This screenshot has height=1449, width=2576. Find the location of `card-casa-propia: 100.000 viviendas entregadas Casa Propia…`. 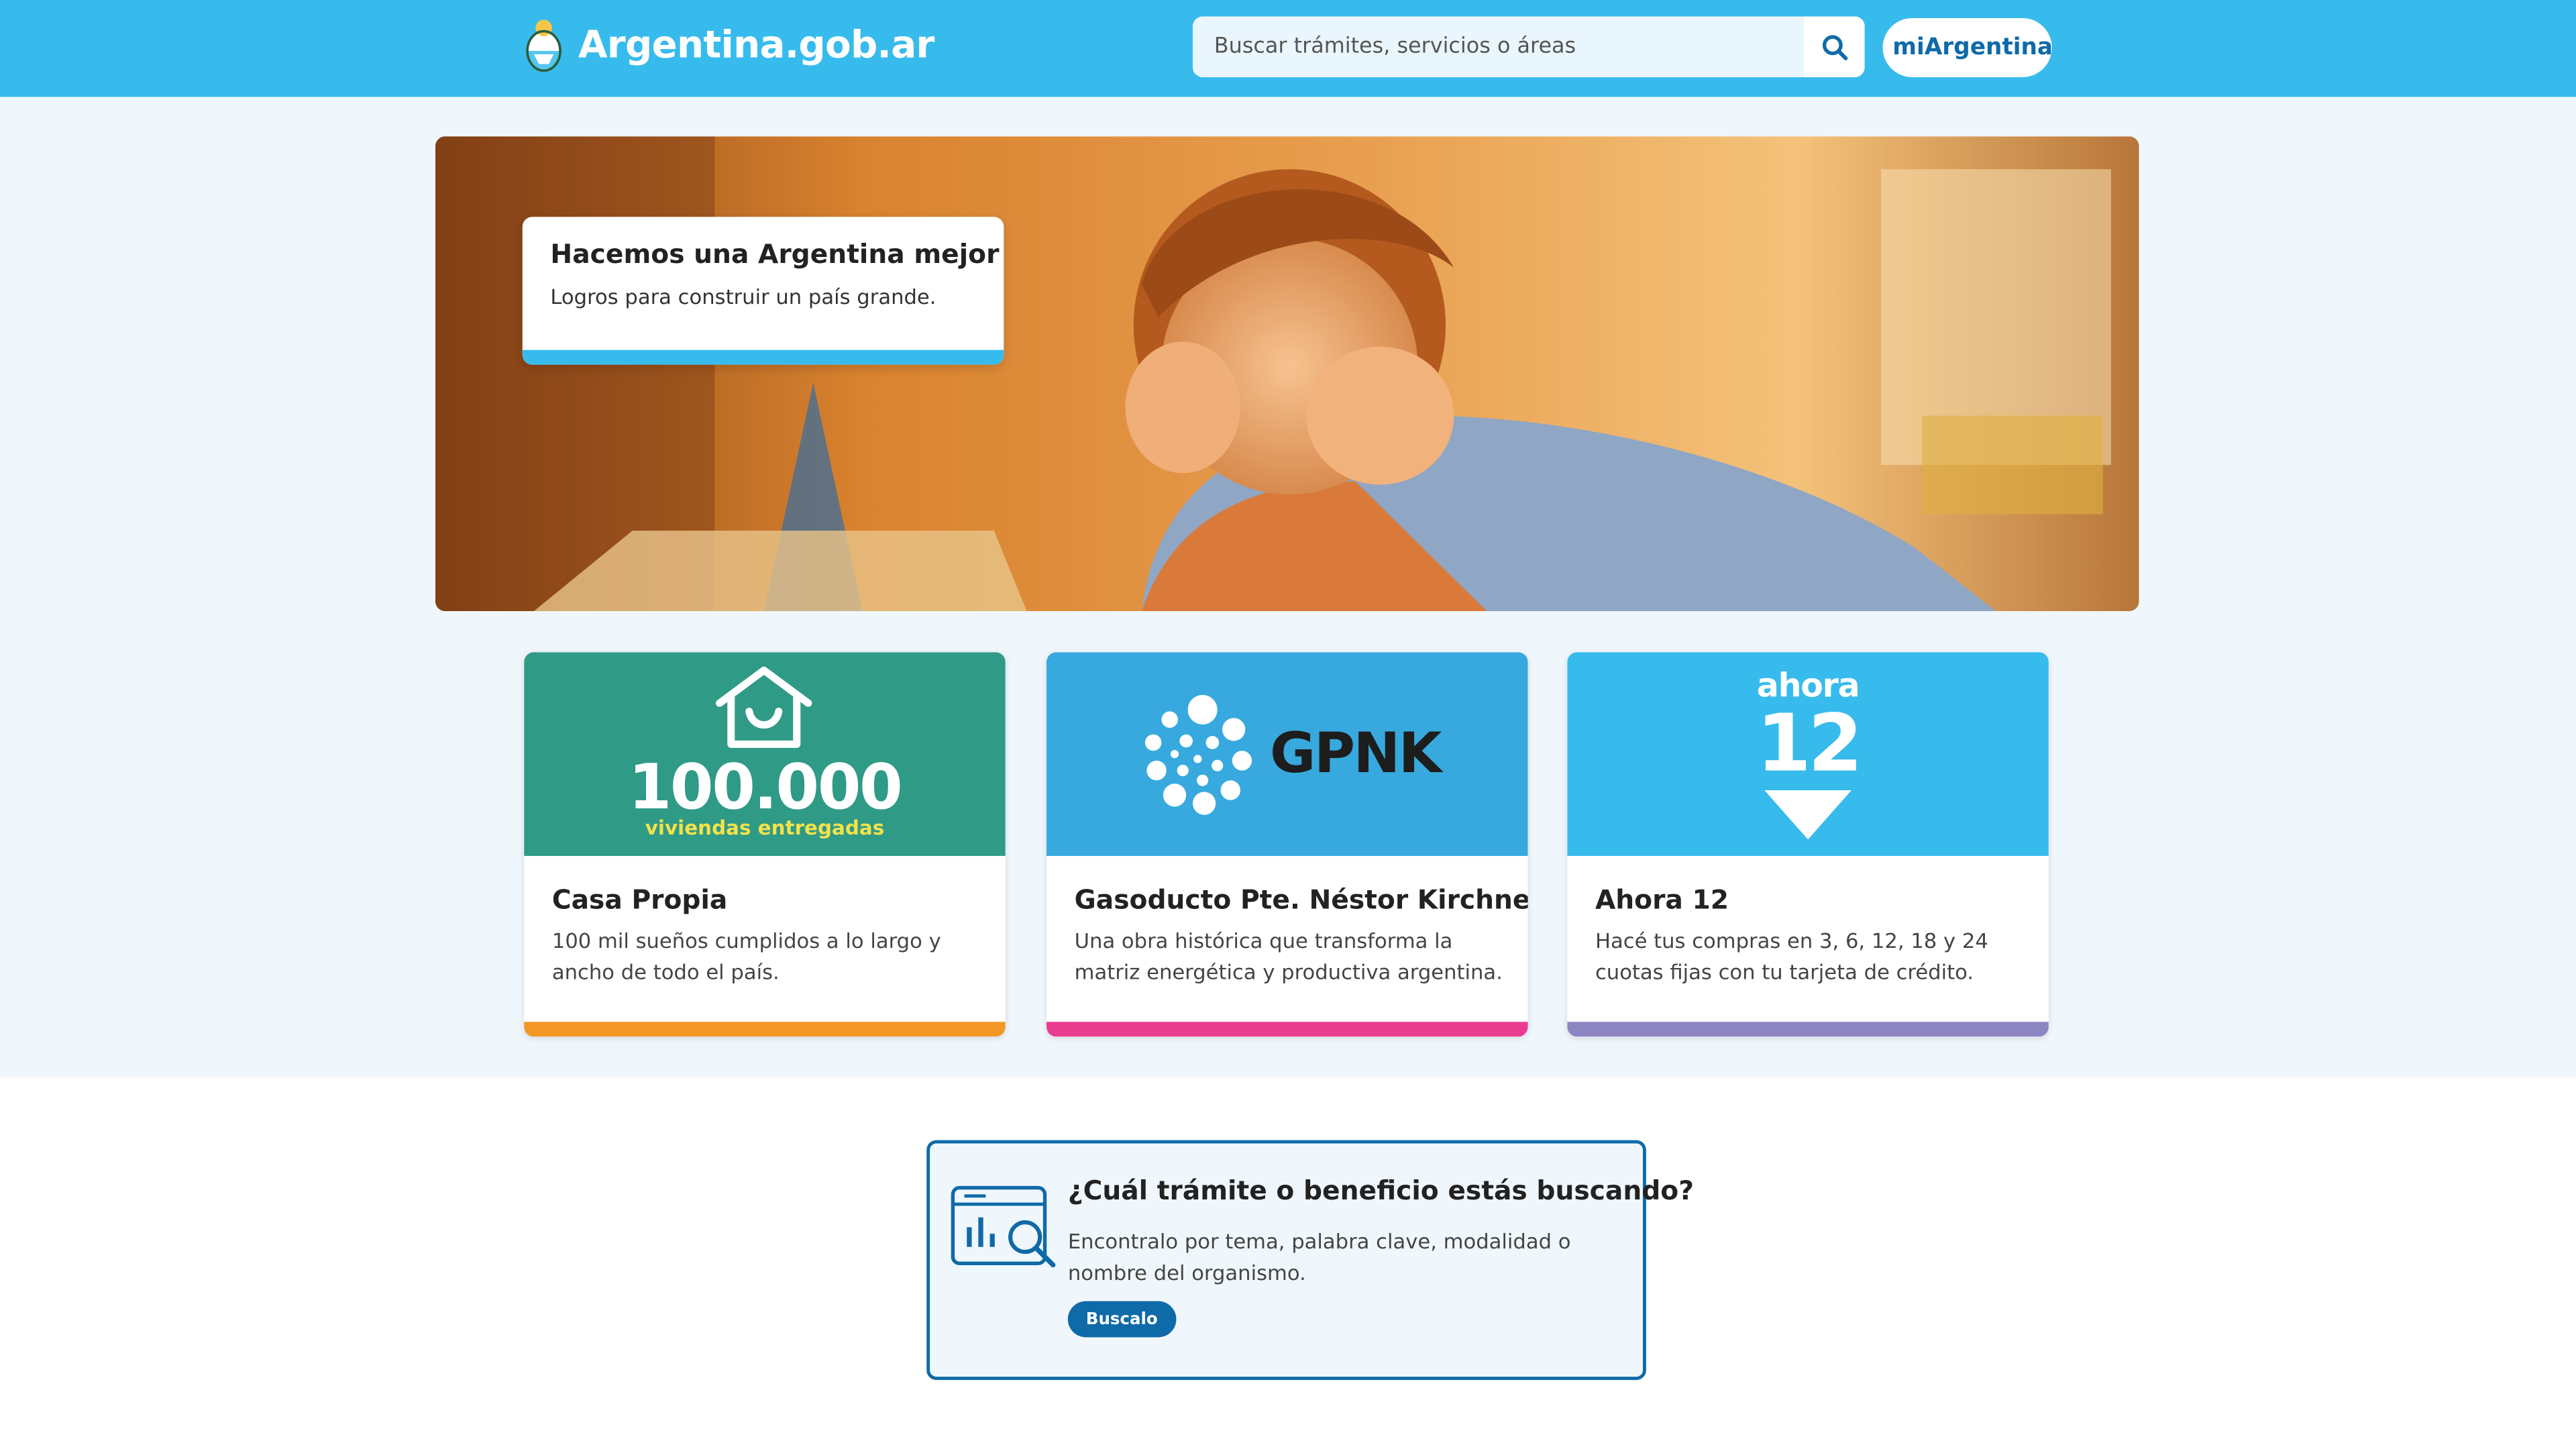

card-casa-propia: 100.000 viviendas entregadas Casa Propia… is located at coordinates (765, 844).